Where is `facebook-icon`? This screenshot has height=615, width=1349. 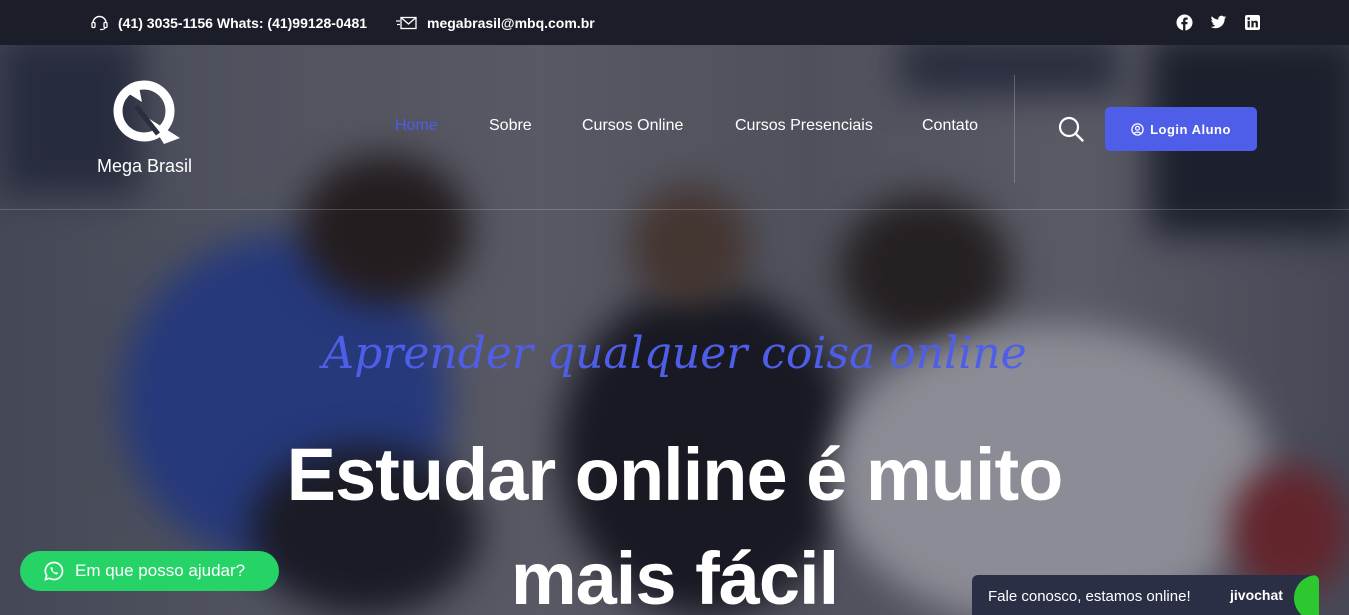 facebook-icon is located at coordinates (1184, 22).